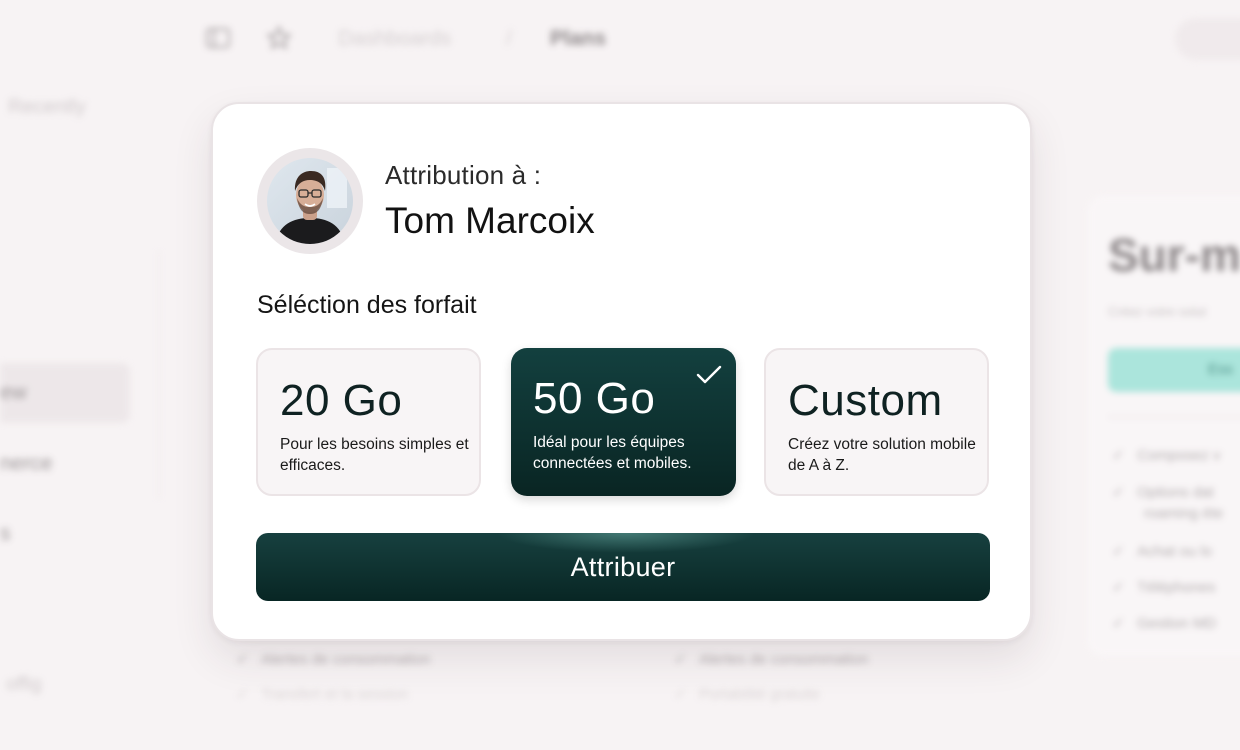 The height and width of the screenshot is (750, 1240). I want to click on section-title: Séléction des forfait, so click(367, 305).